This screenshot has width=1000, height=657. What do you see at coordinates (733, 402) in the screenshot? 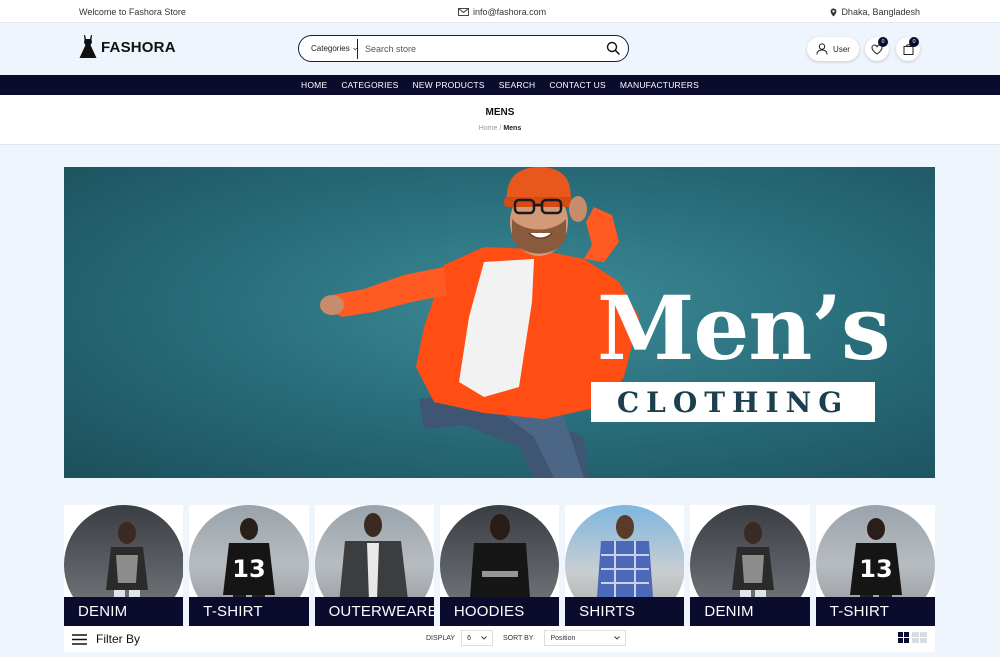
I see `banner-subline: CLOTHING` at bounding box center [733, 402].